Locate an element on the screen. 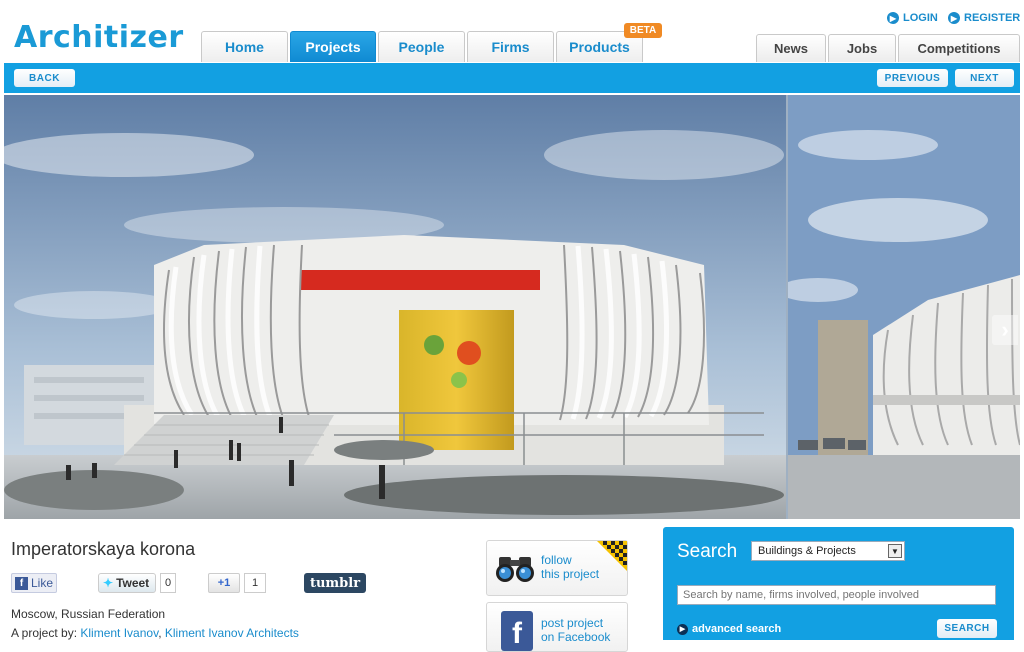 Image resolution: width=1024 pixels, height=652 pixels. search-input is located at coordinates (836, 595).